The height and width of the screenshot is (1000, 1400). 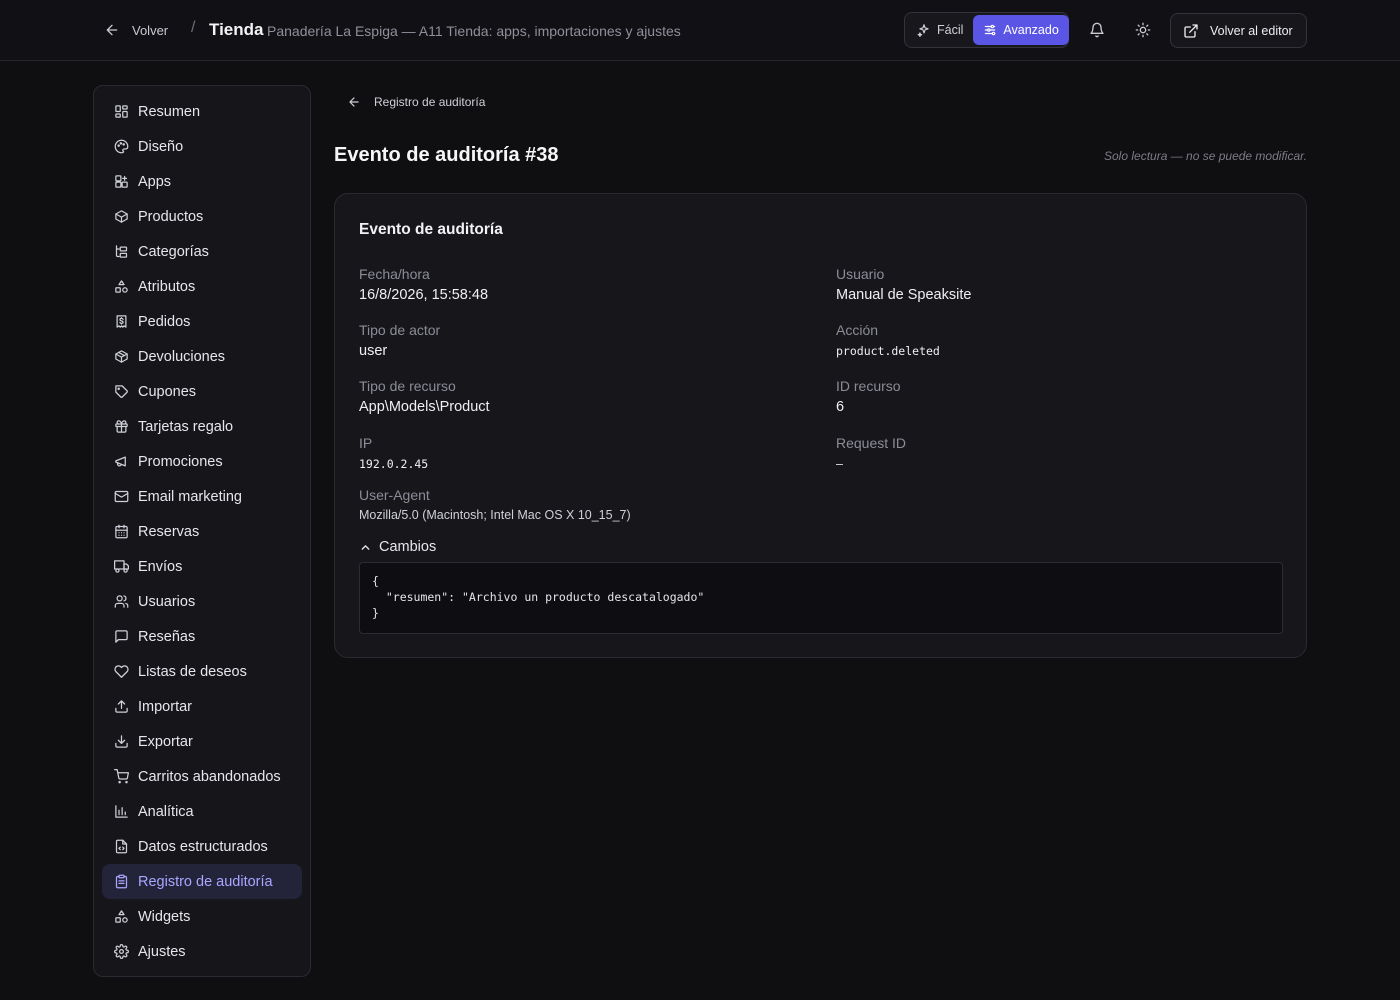 I want to click on sidebar-item-registro-de-auditoria: Registro de auditoría, so click(x=202, y=881).